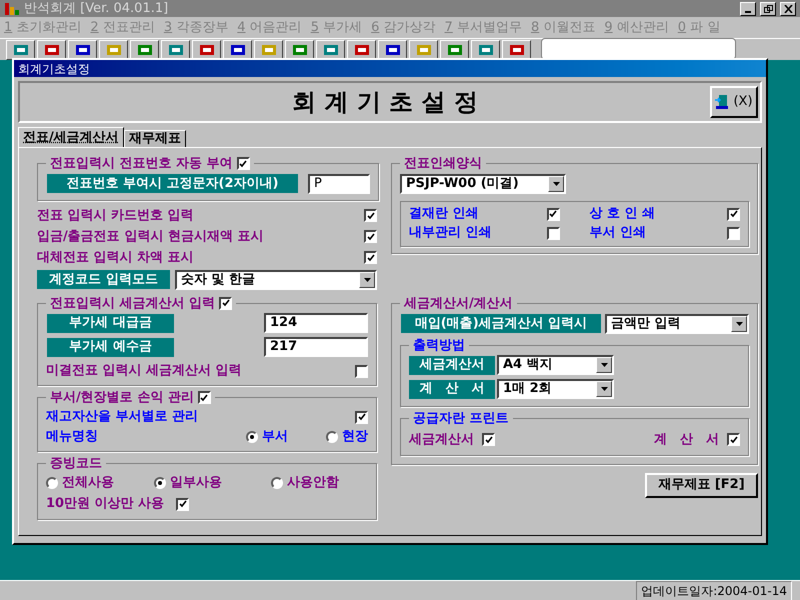 The width and height of the screenshot is (800, 600). I want to click on output-label: 계 산 서, so click(452, 389).